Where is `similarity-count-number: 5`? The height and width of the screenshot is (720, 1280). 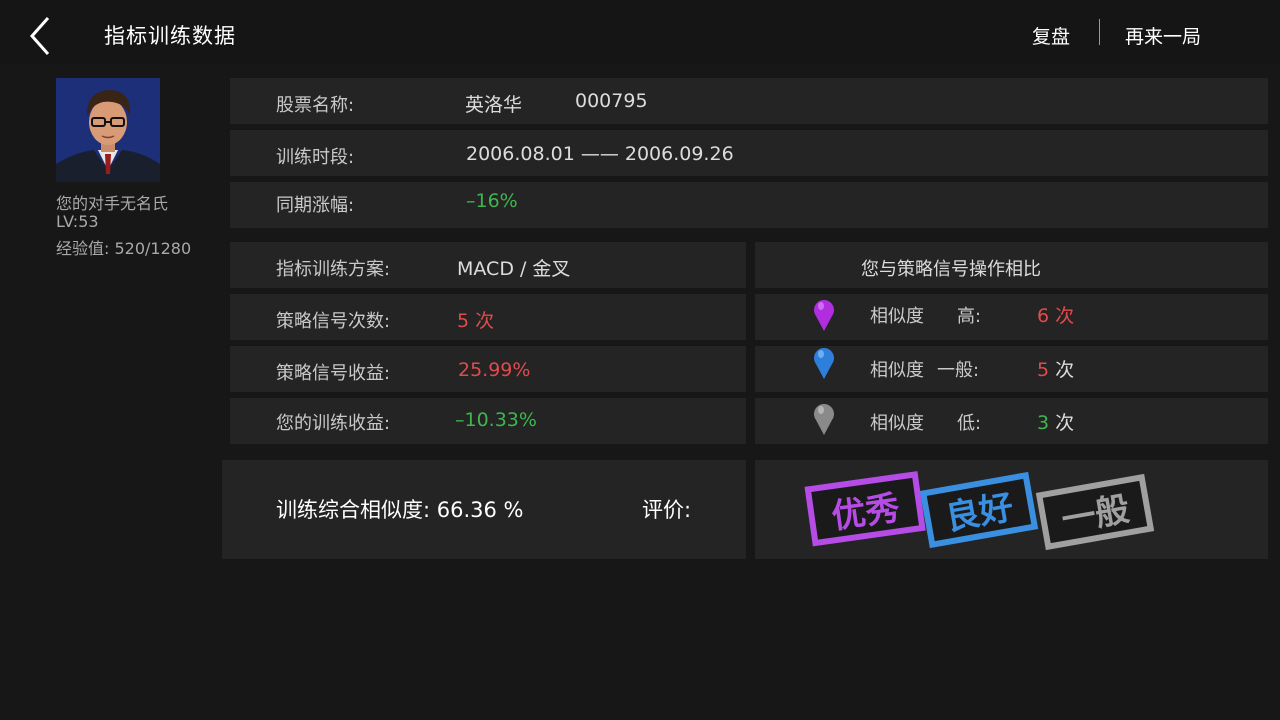
similarity-count-number: 5 is located at coordinates (1043, 370).